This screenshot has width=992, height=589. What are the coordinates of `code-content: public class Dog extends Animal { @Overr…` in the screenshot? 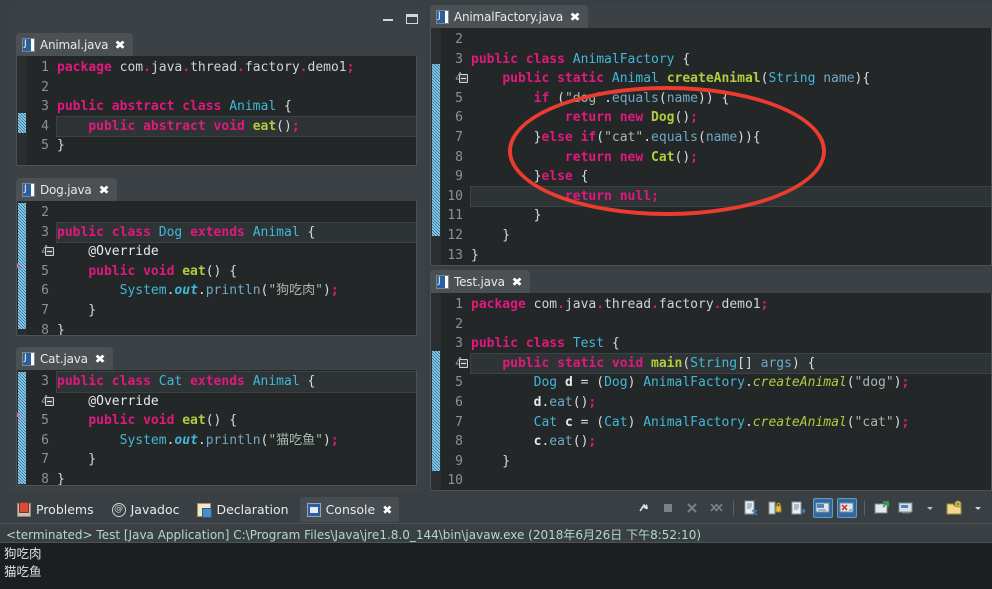 It's located at (234, 268).